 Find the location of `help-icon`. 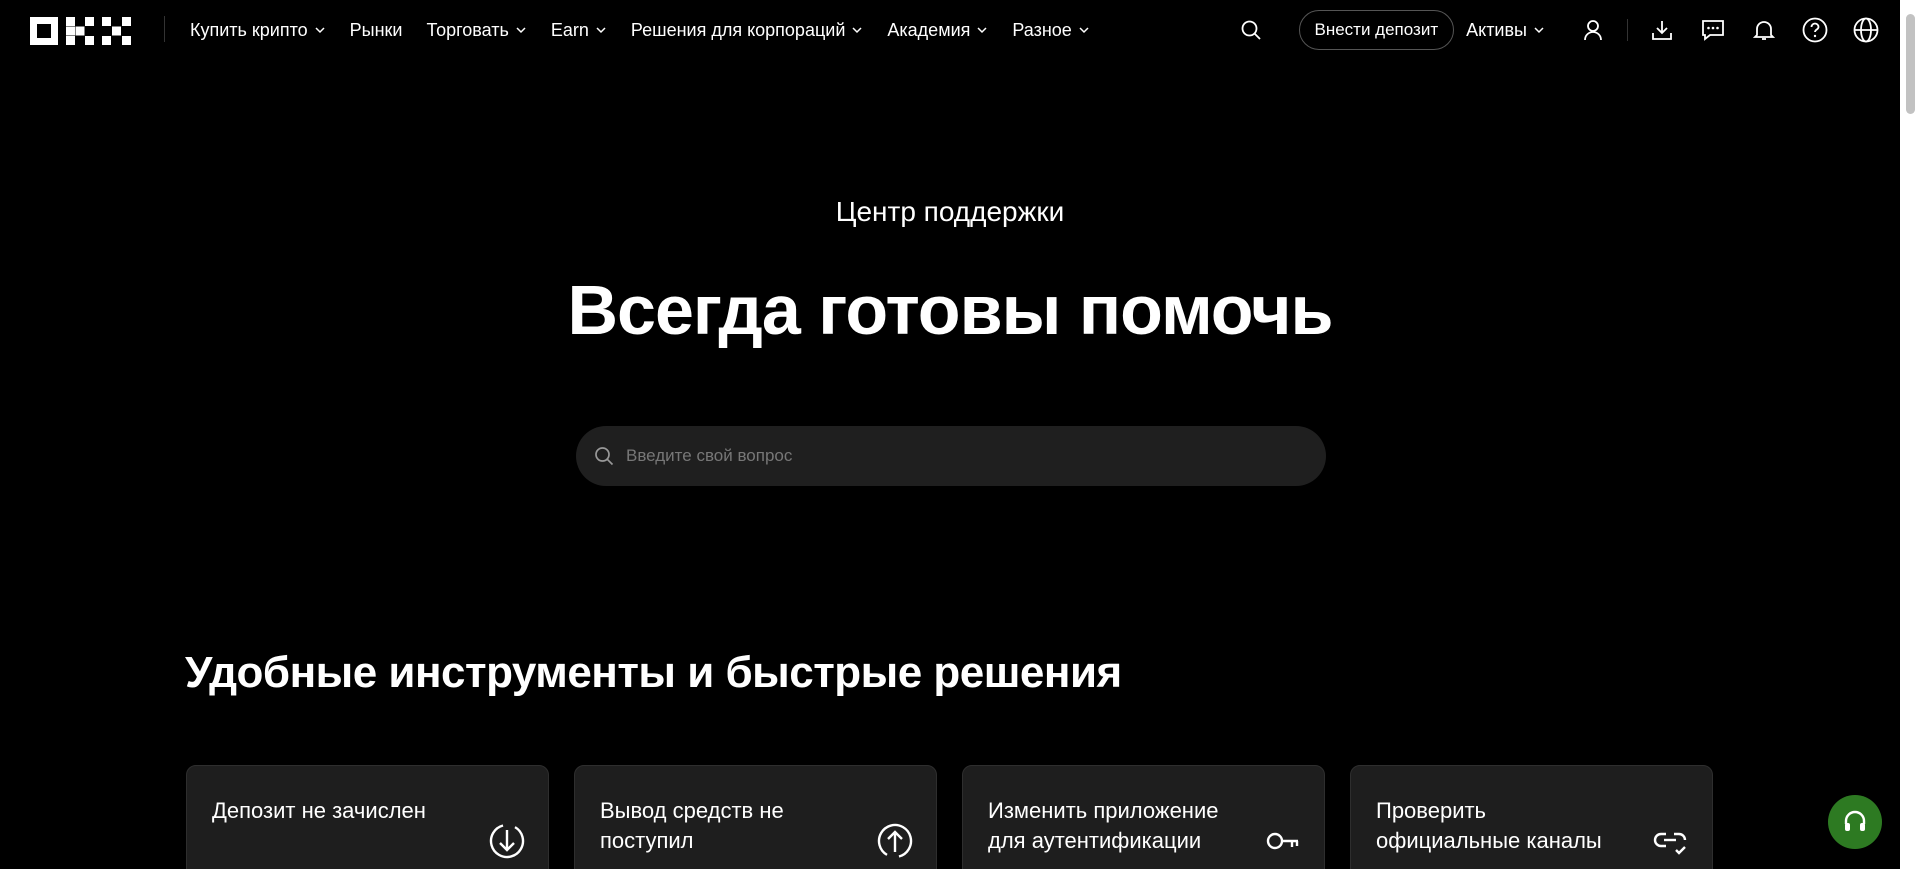

help-icon is located at coordinates (1815, 30).